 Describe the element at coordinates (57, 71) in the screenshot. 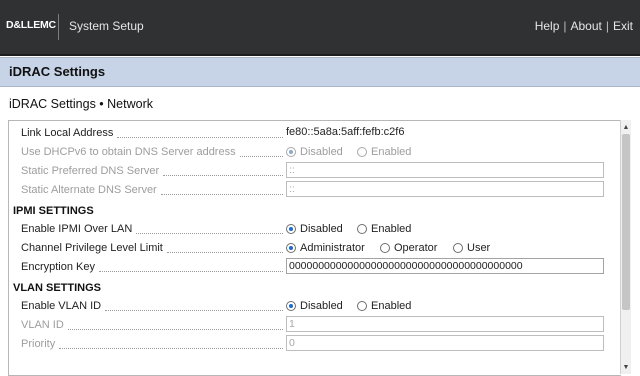

I see `page-title: iDRAC Settings` at that location.